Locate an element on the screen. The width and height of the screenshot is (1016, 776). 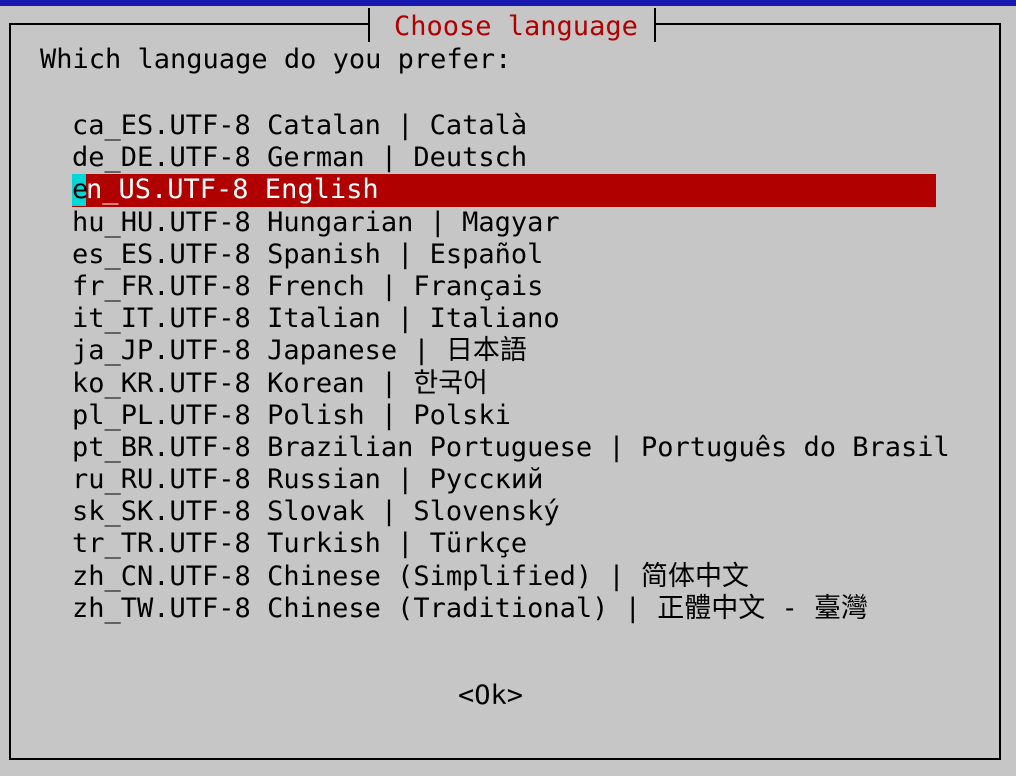
dialog-title: Choose language is located at coordinates (512, 25).